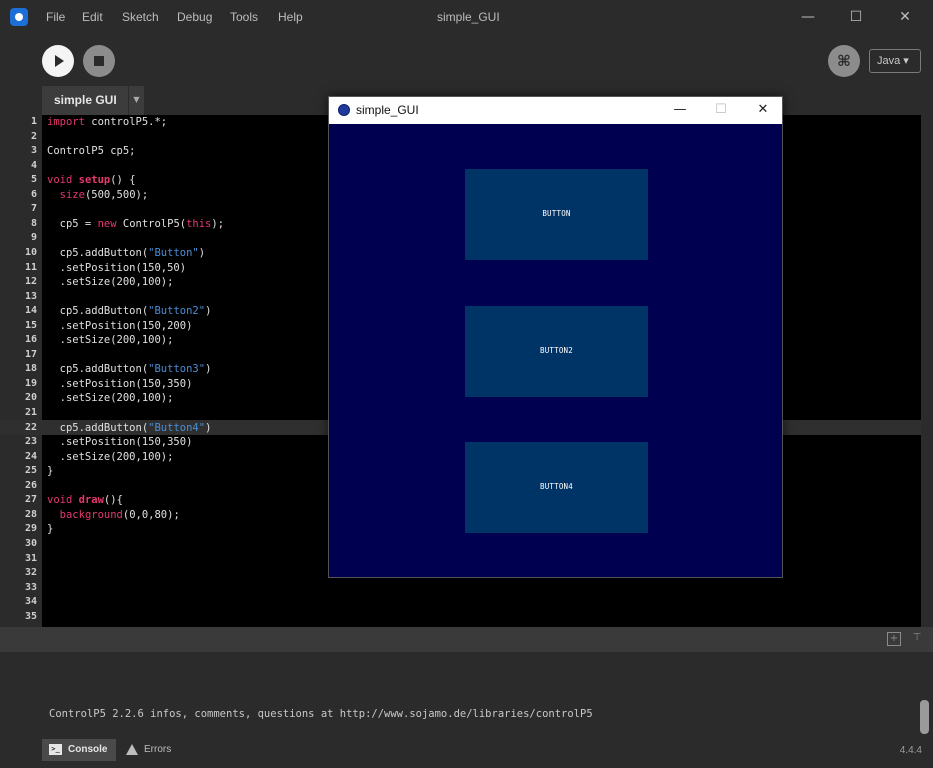 The image size is (933, 768). I want to click on menu-edit: Edit, so click(92, 17).